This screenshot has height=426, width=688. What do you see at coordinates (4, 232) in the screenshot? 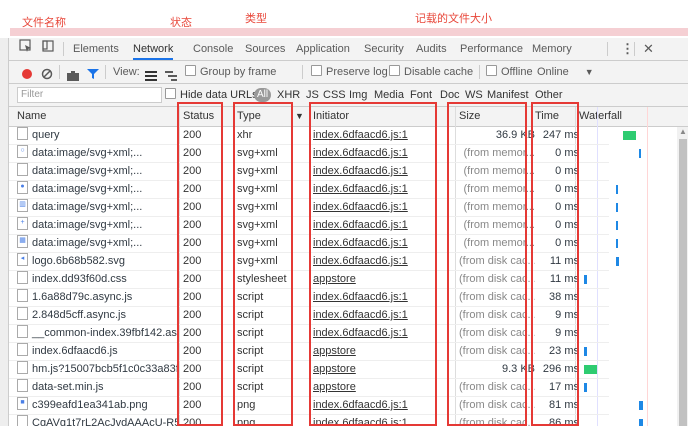
I see `left-gutter` at bounding box center [4, 232].